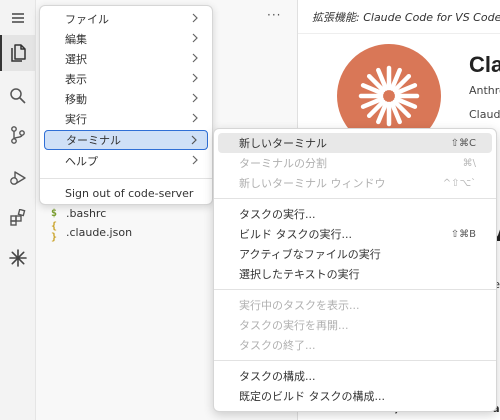 The image size is (500, 420). Describe the element at coordinates (406, 17) in the screenshot. I see `tab-title: 拡張機能: Claude Code for VS Code` at that location.